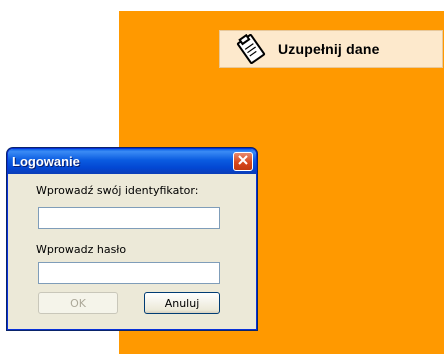 This screenshot has width=444, height=354. Describe the element at coordinates (182, 303) in the screenshot. I see `cancel-button: Anuluj` at that location.